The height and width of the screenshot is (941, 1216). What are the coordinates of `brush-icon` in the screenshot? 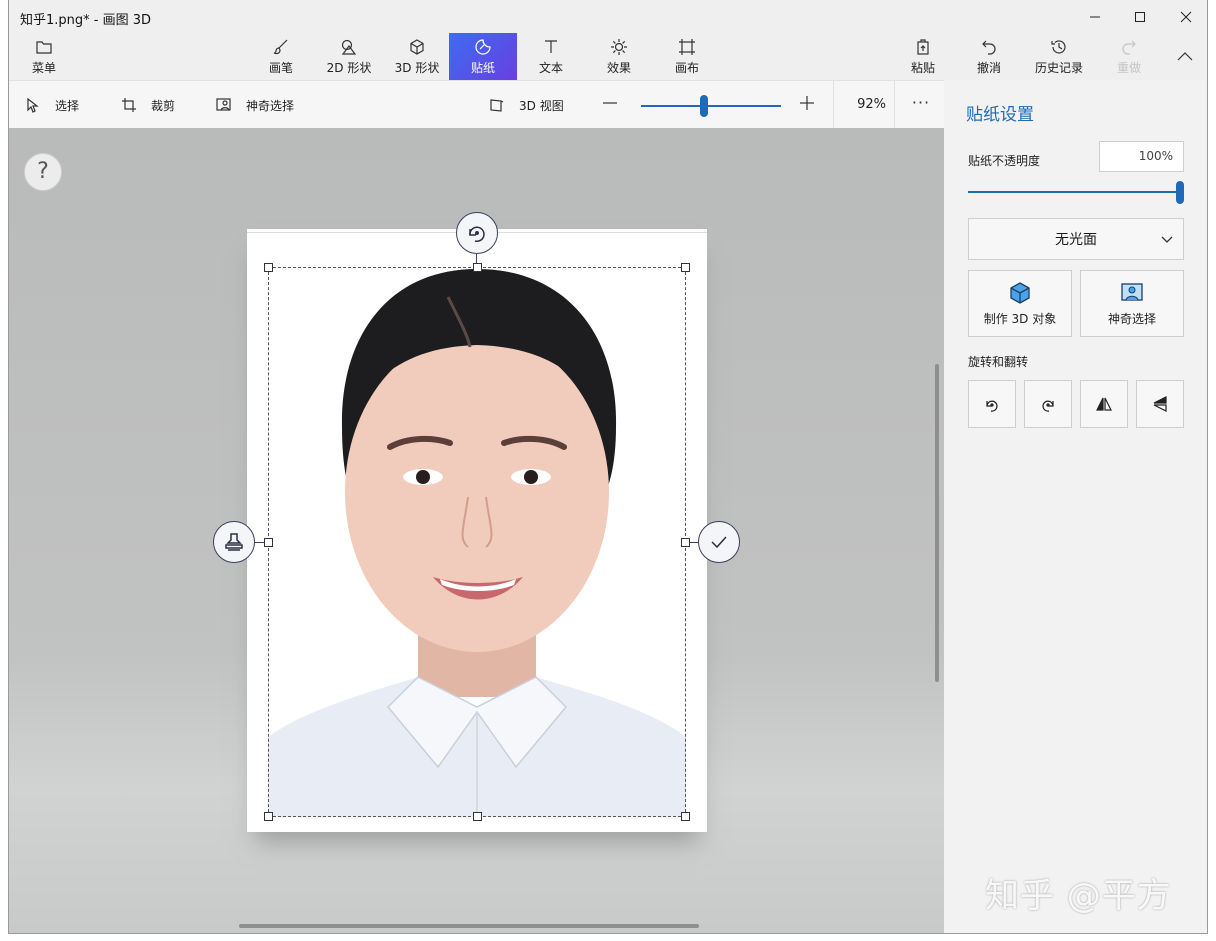 It's located at (280, 46).